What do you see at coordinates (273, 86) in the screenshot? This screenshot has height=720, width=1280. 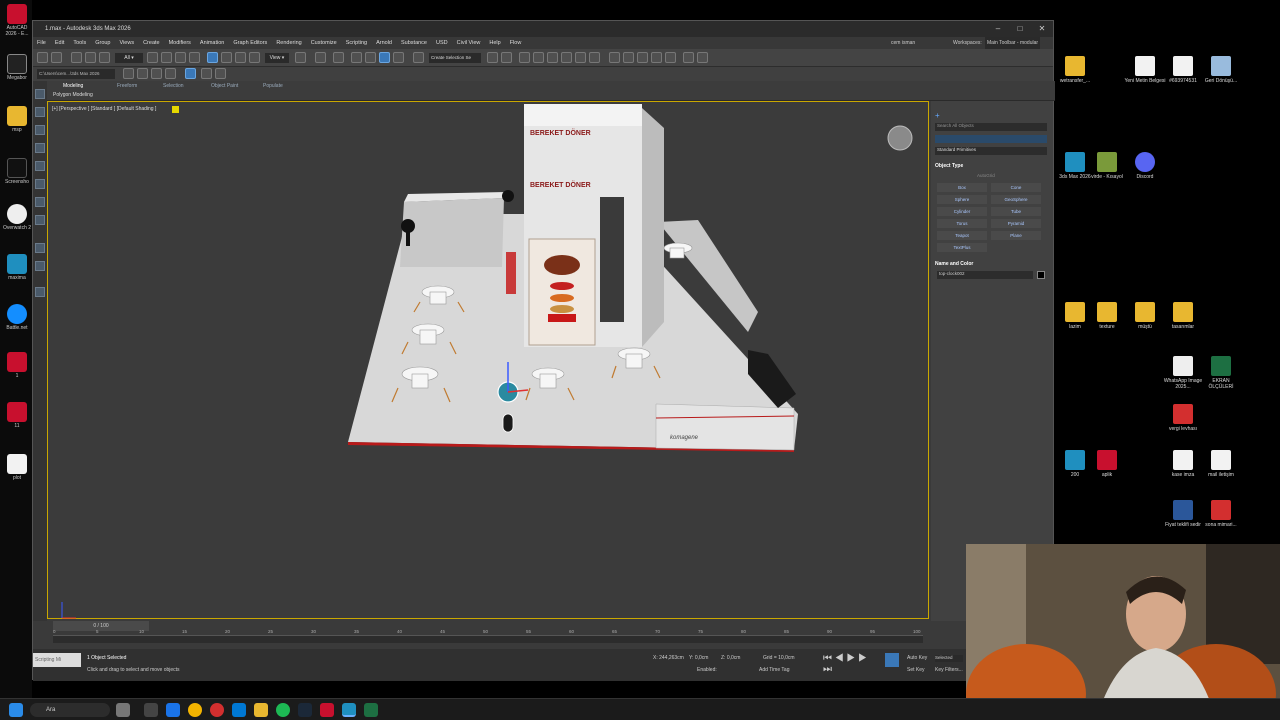 I see `ribbon-tab-populate: Populate` at bounding box center [273, 86].